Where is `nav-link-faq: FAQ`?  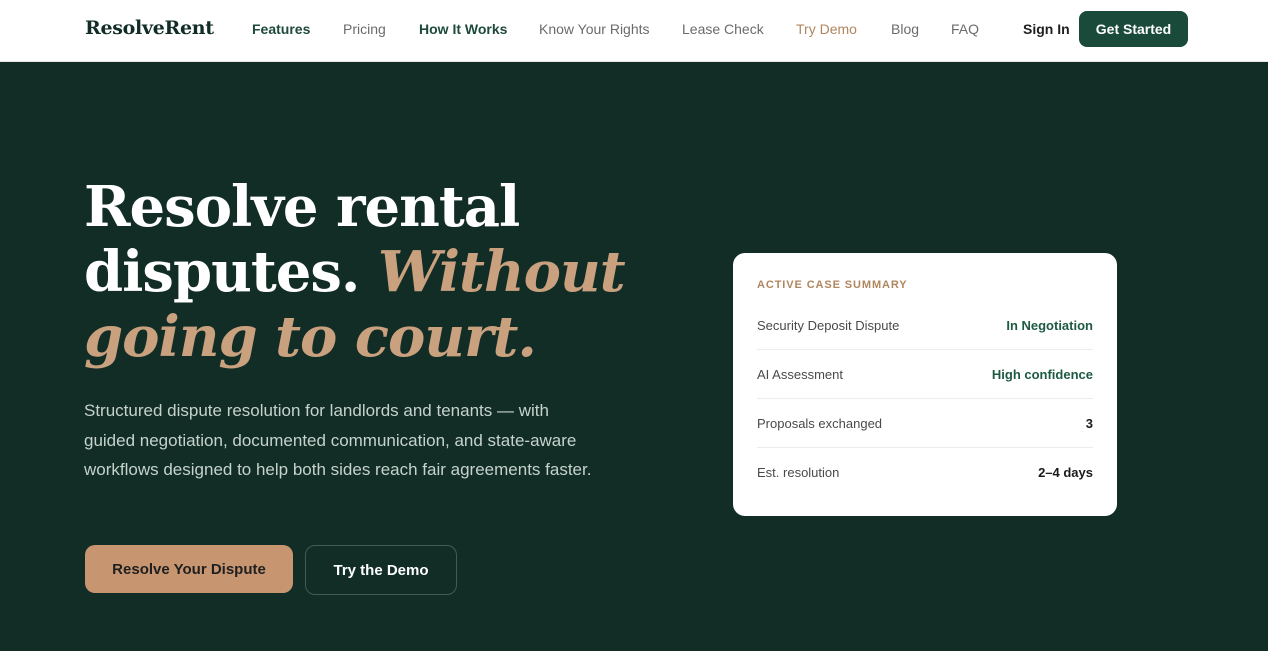
nav-link-faq: FAQ is located at coordinates (965, 29).